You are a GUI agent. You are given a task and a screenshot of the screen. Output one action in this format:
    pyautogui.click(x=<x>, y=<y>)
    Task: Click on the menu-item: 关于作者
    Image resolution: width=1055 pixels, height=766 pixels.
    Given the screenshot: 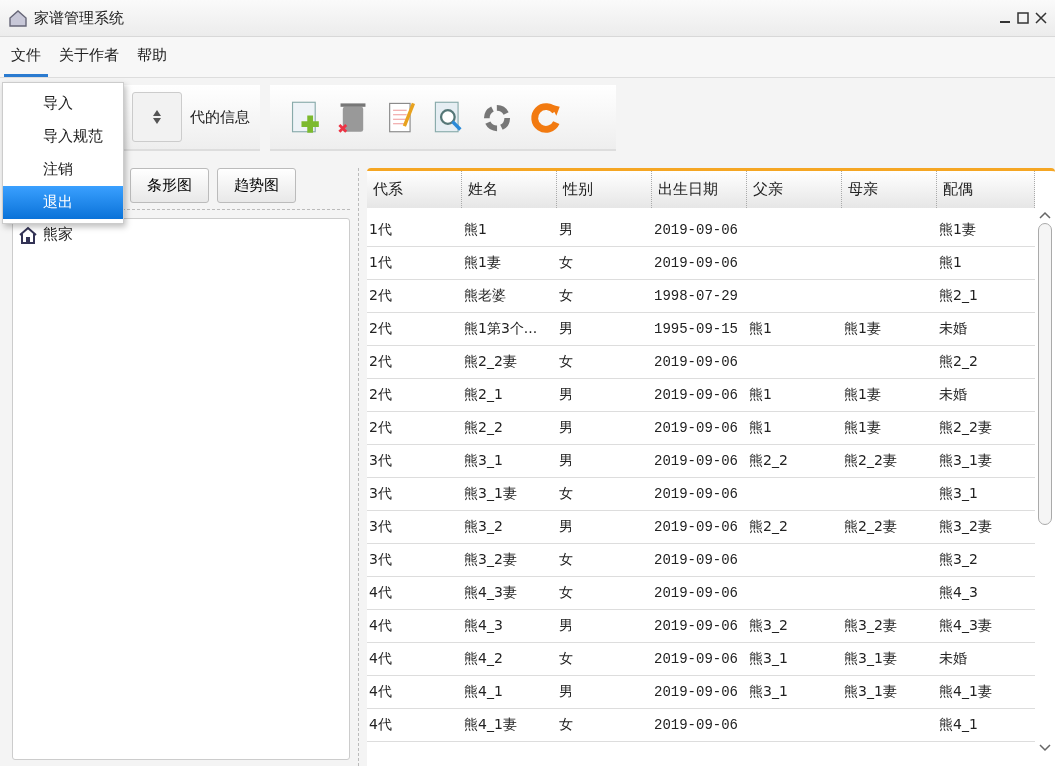 What is the action you would take?
    pyautogui.click(x=89, y=57)
    